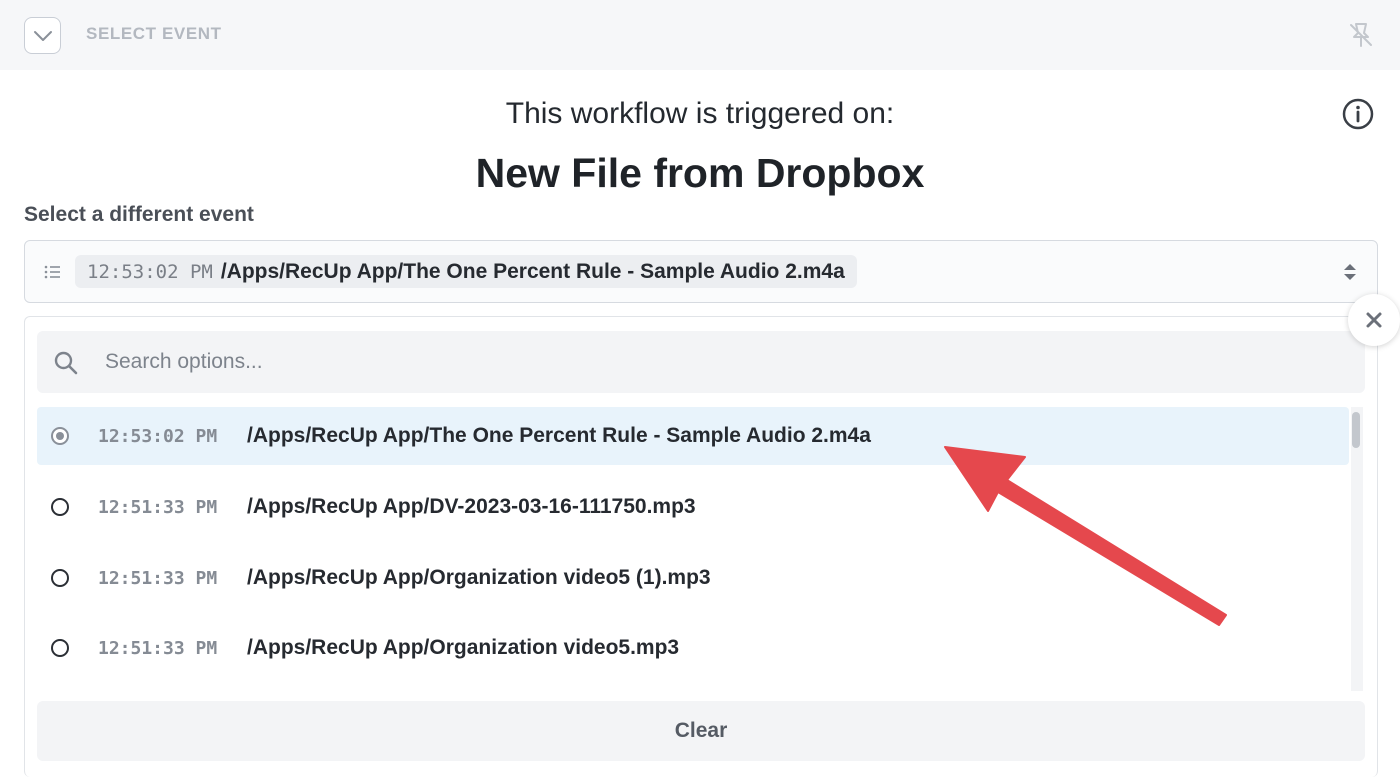  I want to click on selected-event-time: 12:53:02 PM, so click(150, 271).